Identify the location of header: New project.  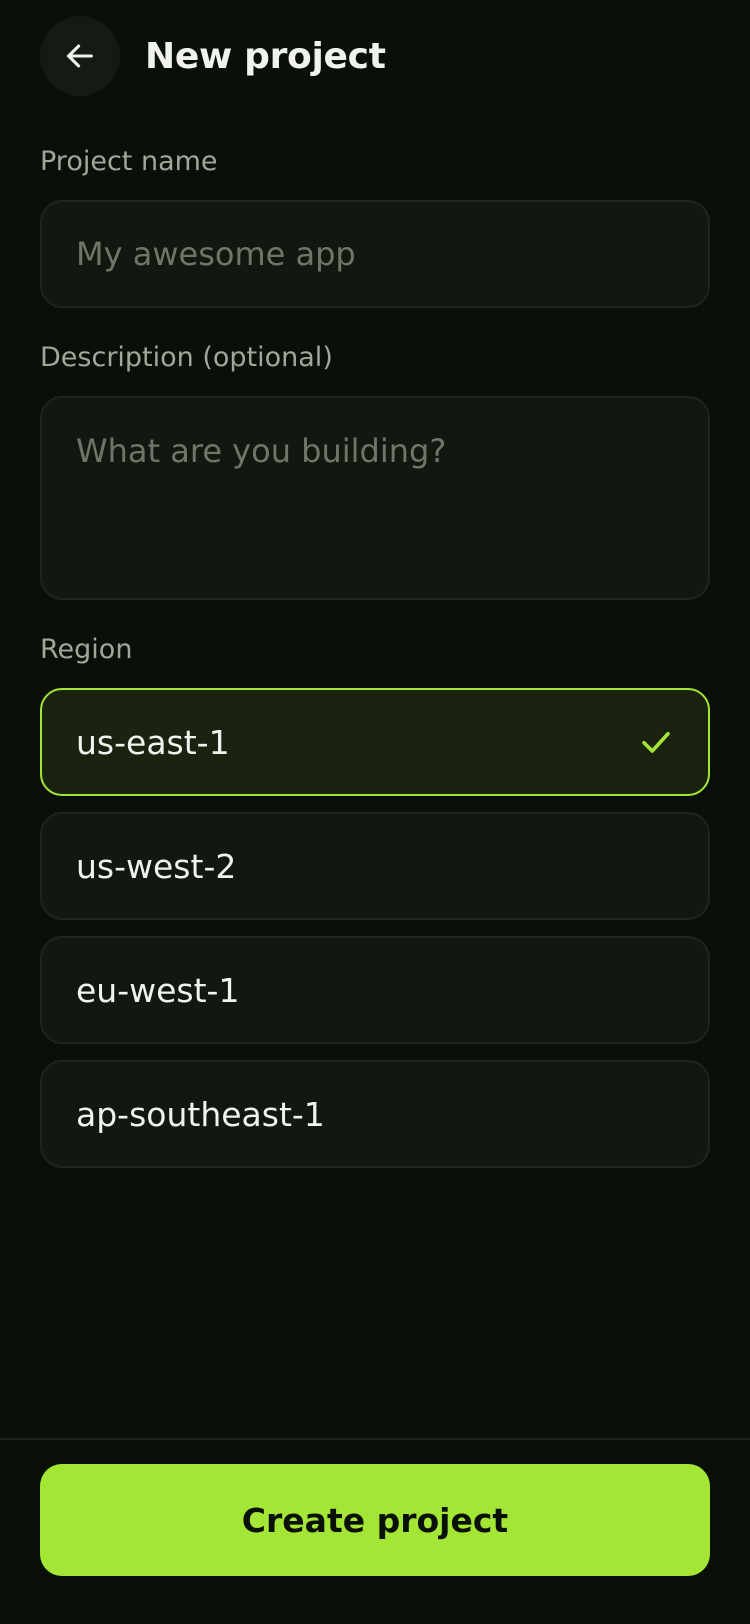
(213, 56).